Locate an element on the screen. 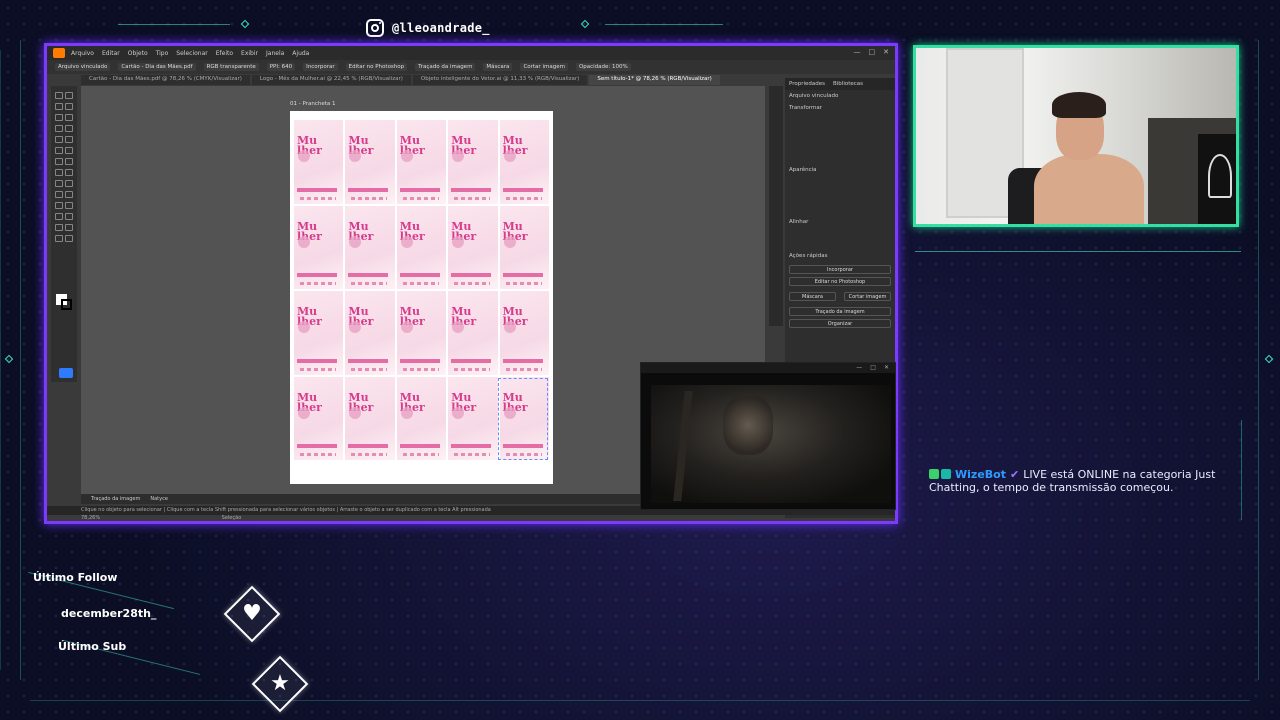  blend-tool-icon is located at coordinates (69, 205).